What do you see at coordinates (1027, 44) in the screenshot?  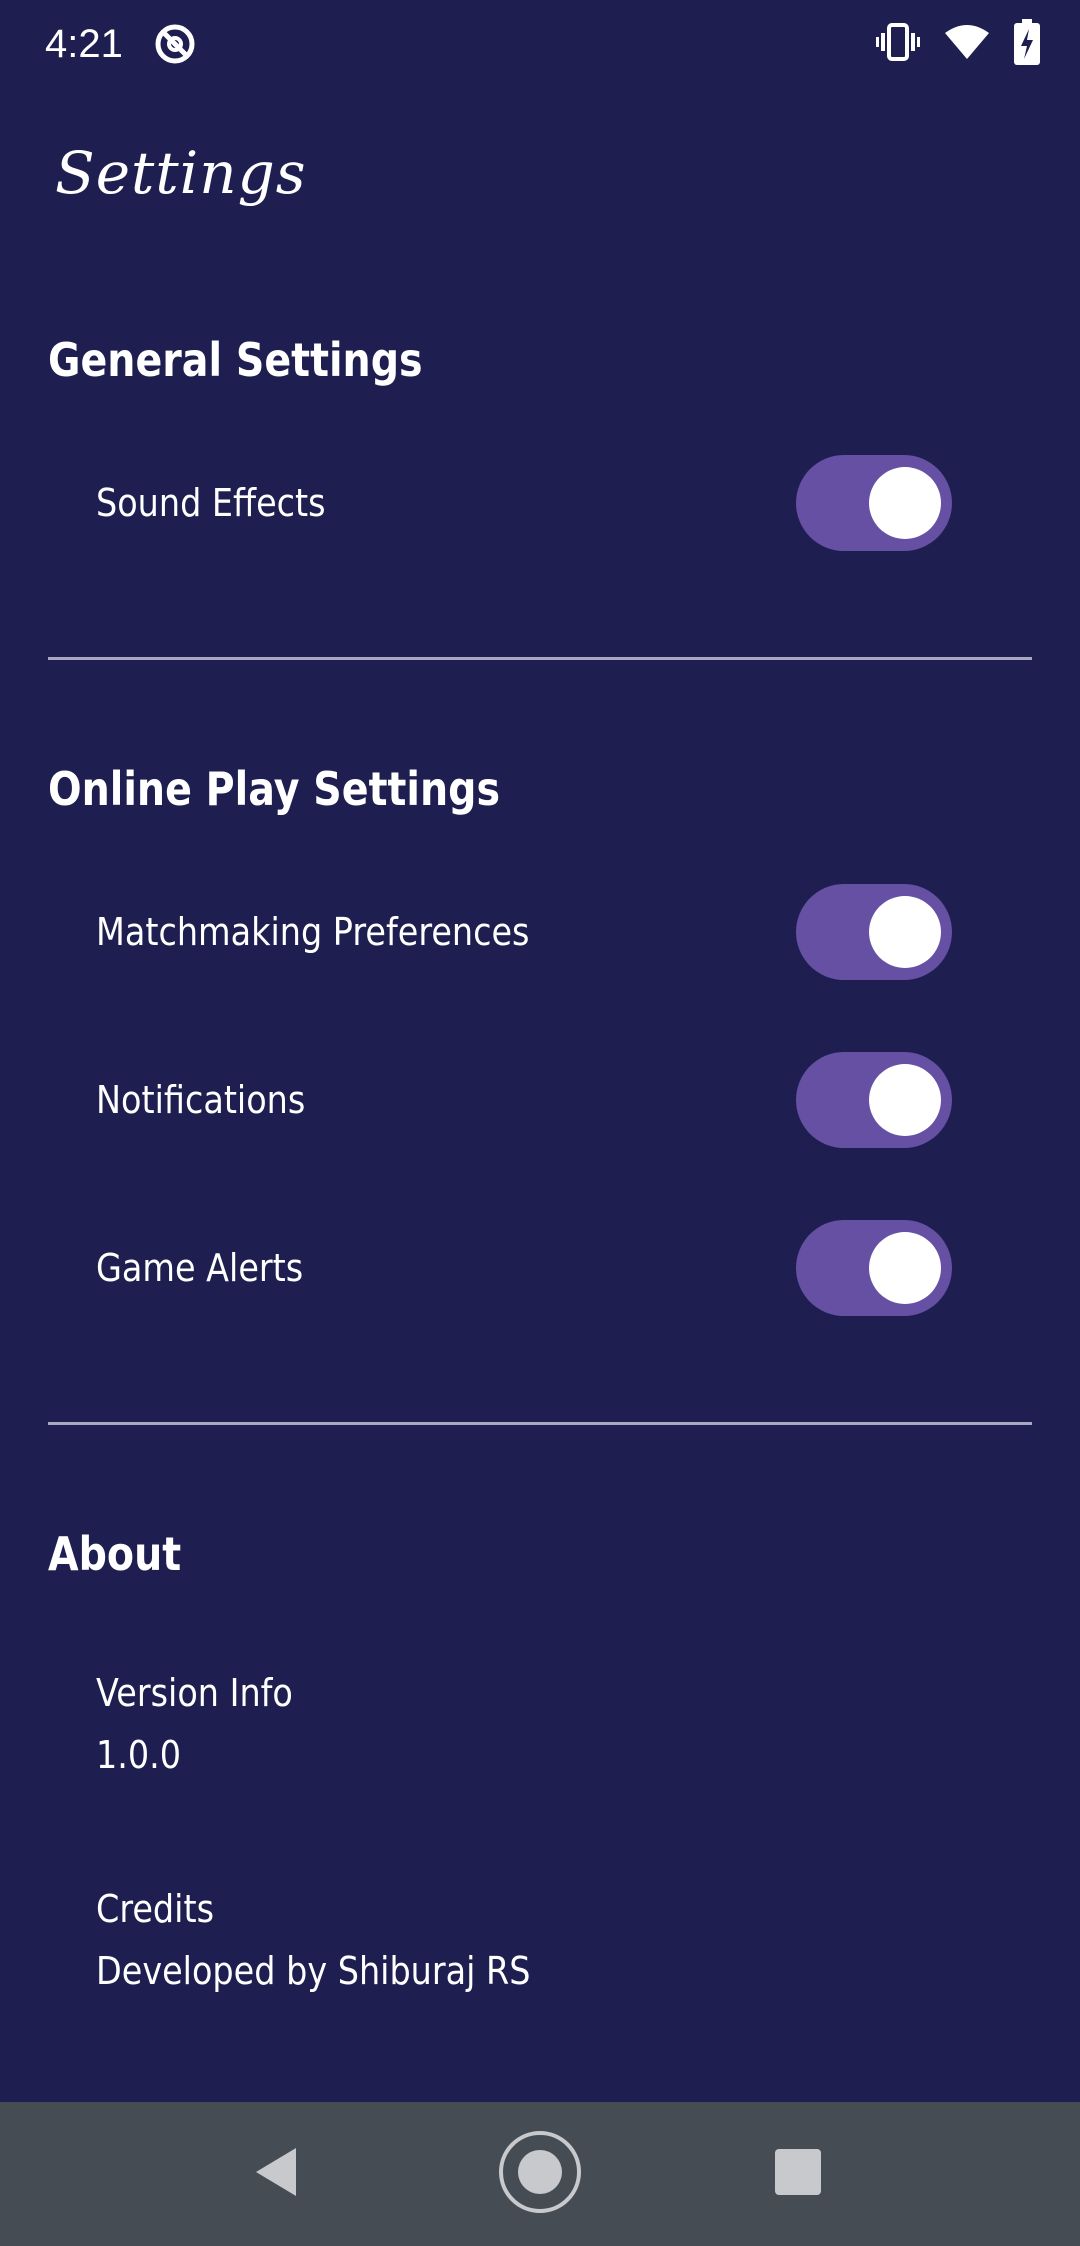 I see `battery-charging-icon` at bounding box center [1027, 44].